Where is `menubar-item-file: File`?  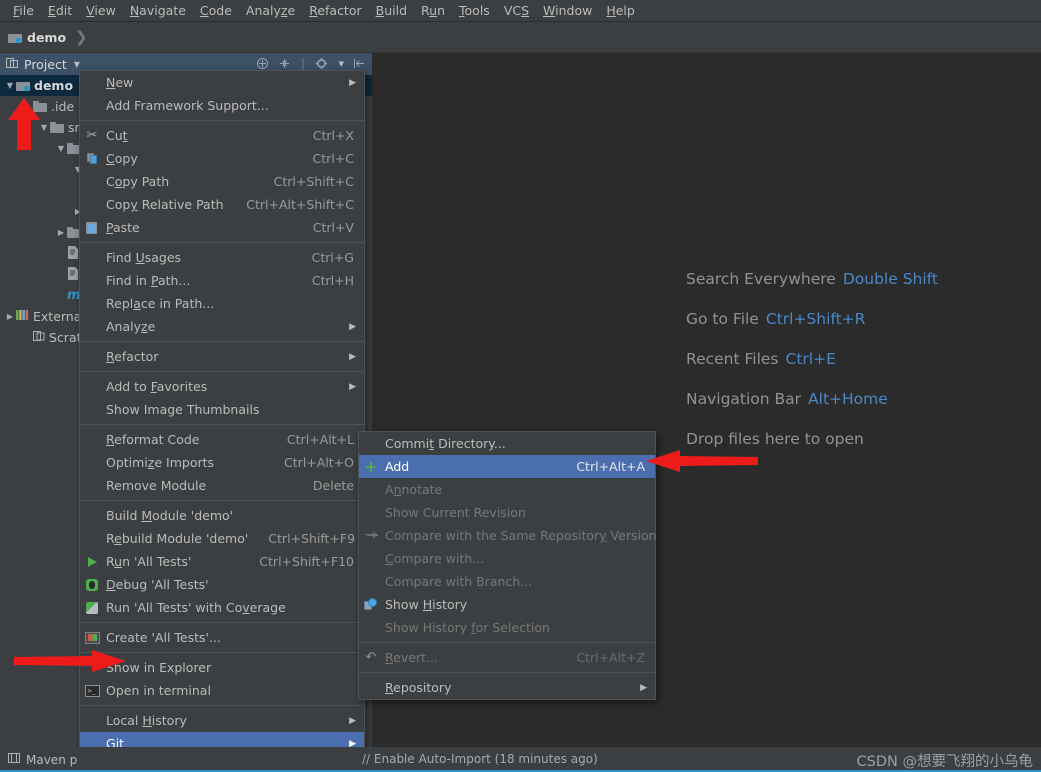
menubar-item-file: File is located at coordinates (23, 10).